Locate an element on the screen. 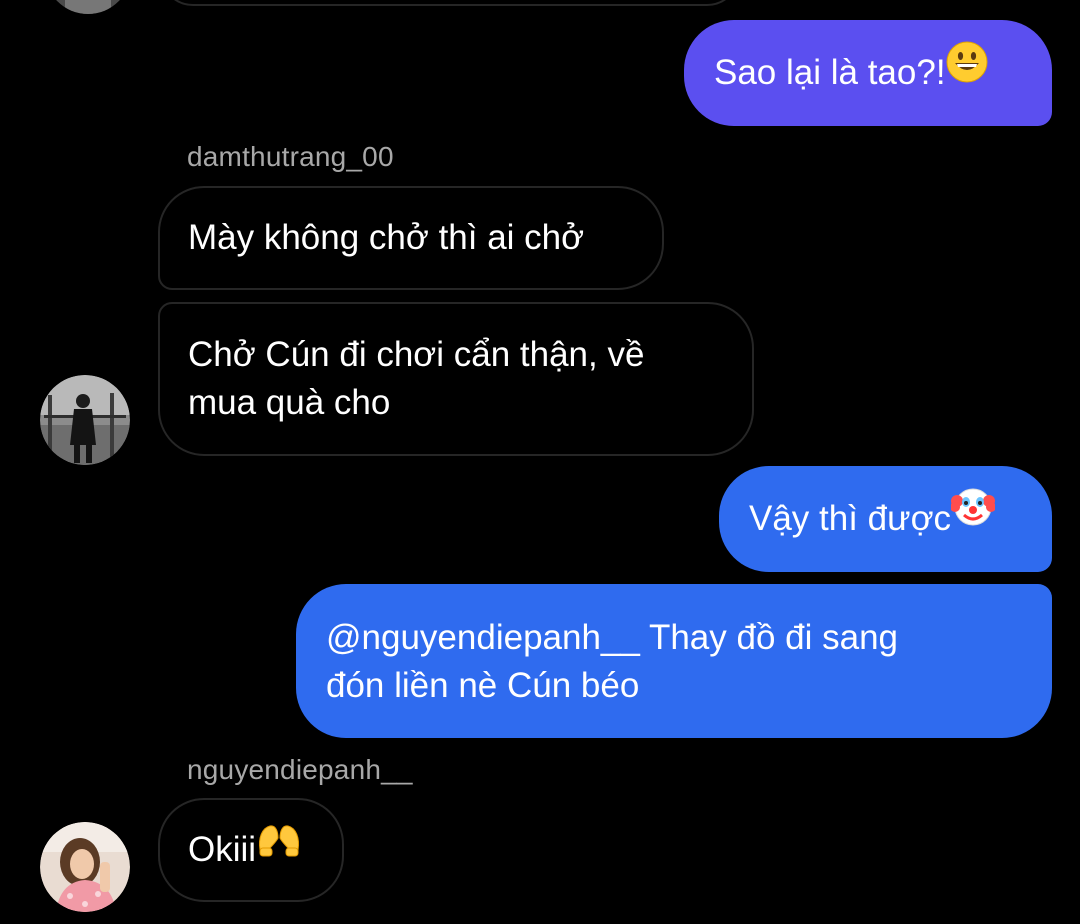  grinning-face-emoji-icon is located at coordinates (967, 72).